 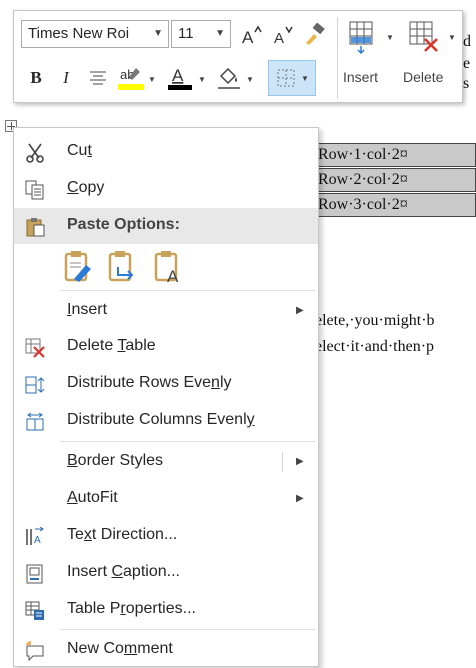 What do you see at coordinates (79, 150) in the screenshot?
I see `menu-item-label: Cut` at bounding box center [79, 150].